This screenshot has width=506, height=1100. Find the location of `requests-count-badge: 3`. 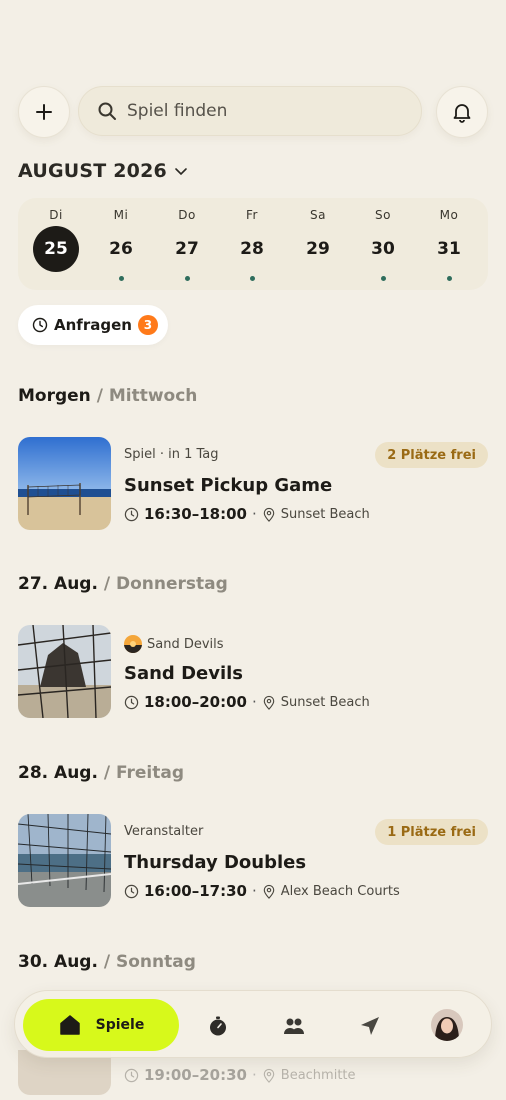

requests-count-badge: 3 is located at coordinates (147, 325).